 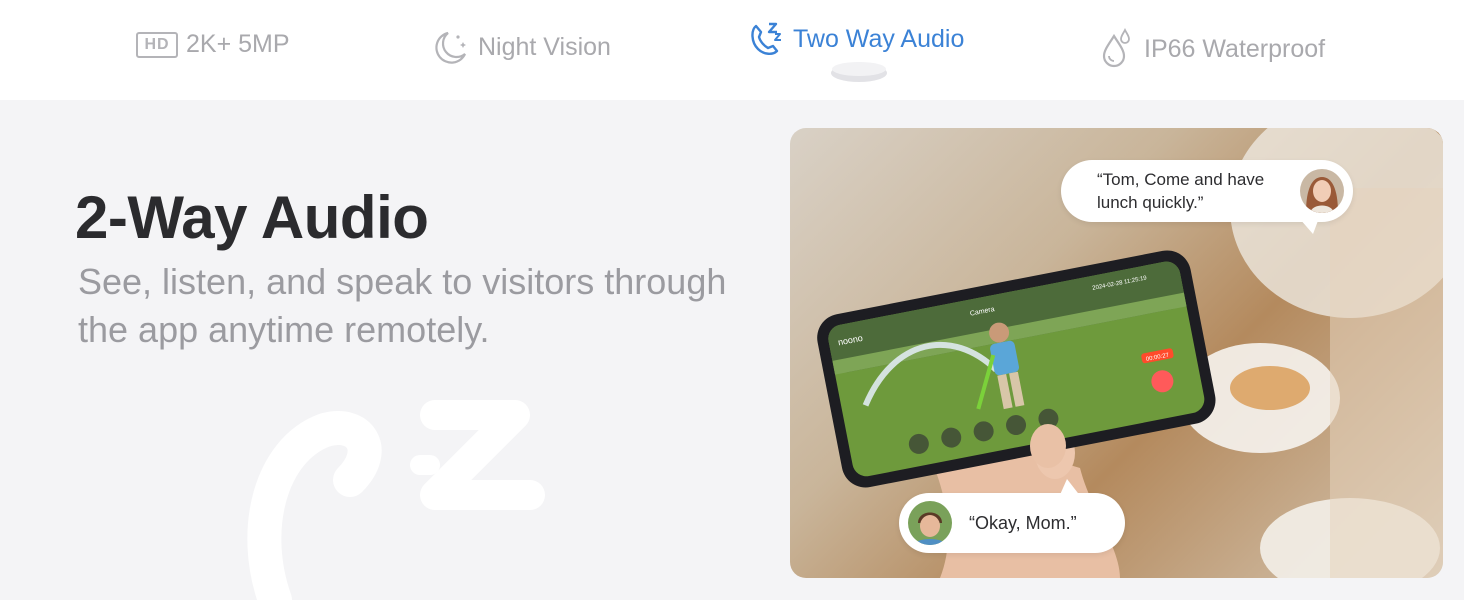 I want to click on phone-audio-icon, so click(x=766, y=39).